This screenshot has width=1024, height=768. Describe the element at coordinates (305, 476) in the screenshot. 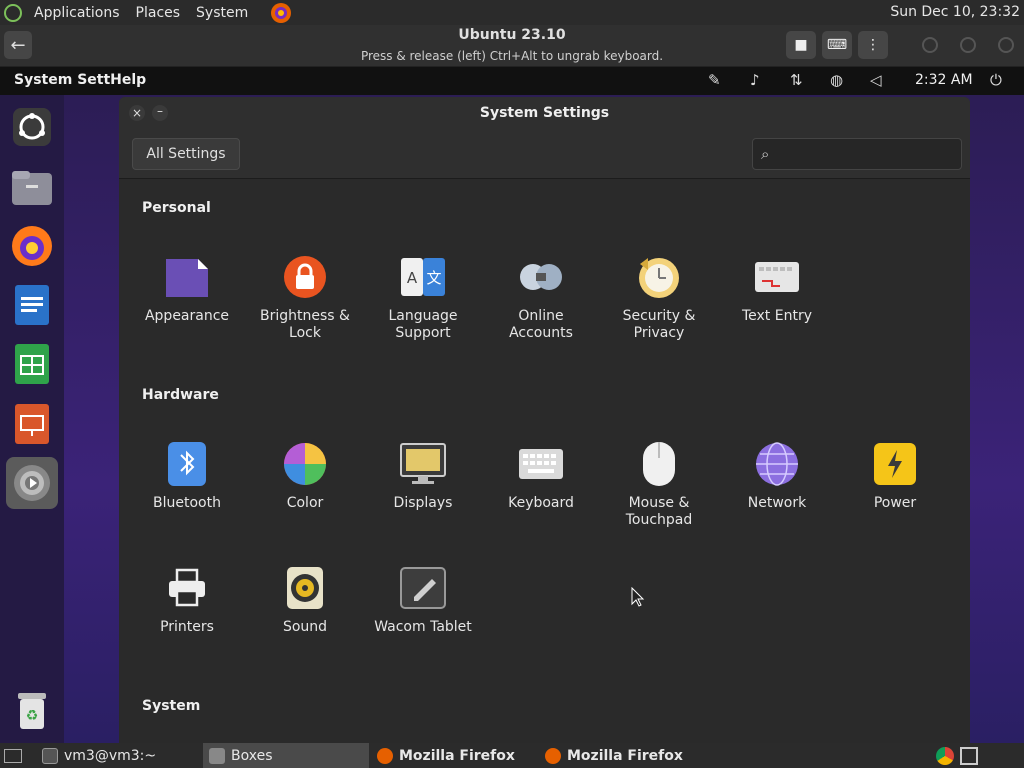

I see `tile-color: Color` at that location.